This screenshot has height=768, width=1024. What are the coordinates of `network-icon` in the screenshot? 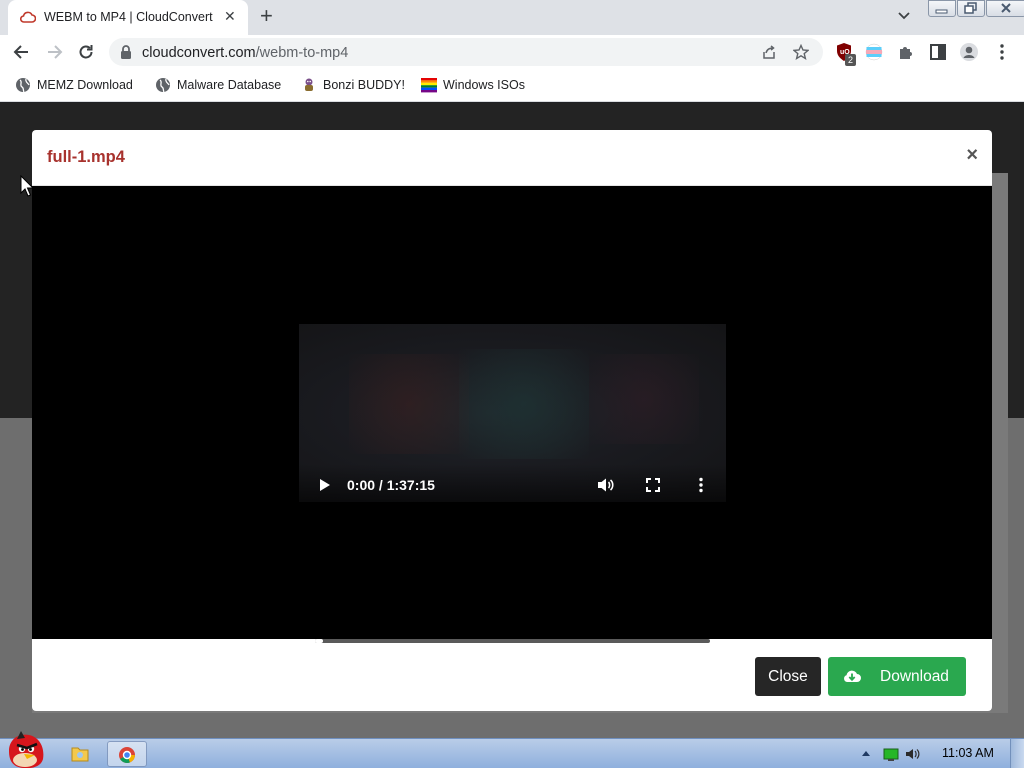 It's located at (891, 754).